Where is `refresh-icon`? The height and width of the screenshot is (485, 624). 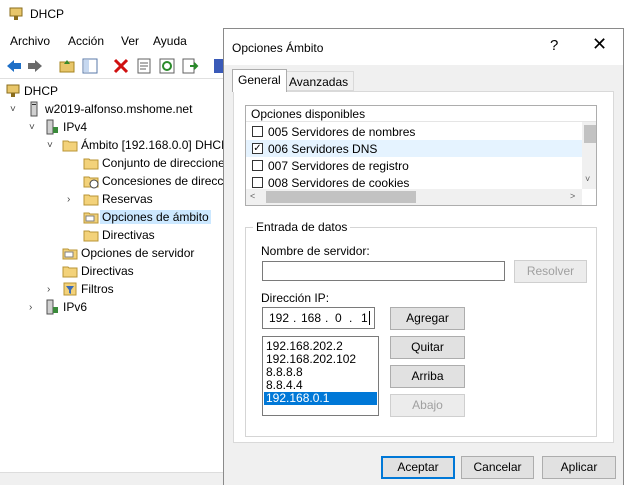 refresh-icon is located at coordinates (167, 66).